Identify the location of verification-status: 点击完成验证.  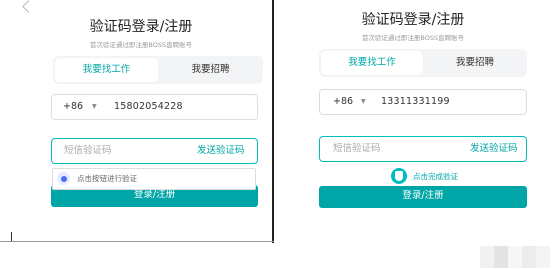
(435, 176).